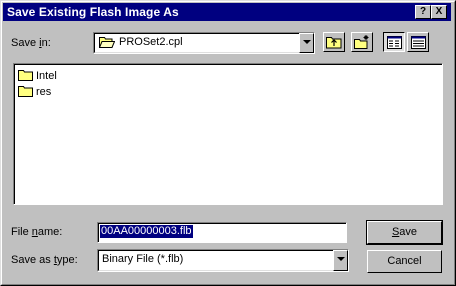 This screenshot has height=286, width=456. Describe the element at coordinates (143, 259) in the screenshot. I see `save-as-type-value: Binary File (*.flb)` at that location.